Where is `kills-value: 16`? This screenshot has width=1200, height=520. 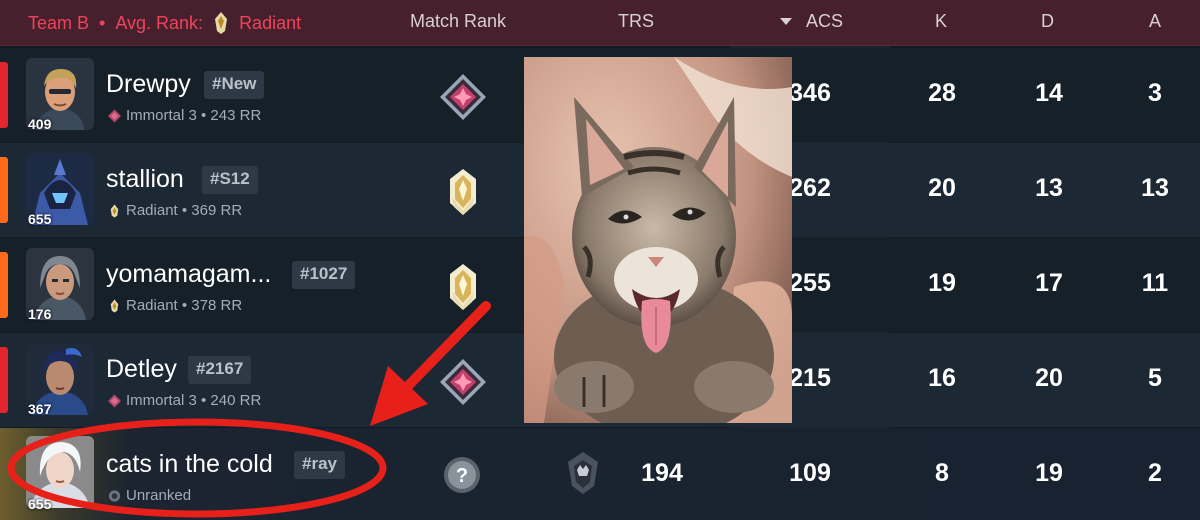 kills-value: 16 is located at coordinates (942, 378).